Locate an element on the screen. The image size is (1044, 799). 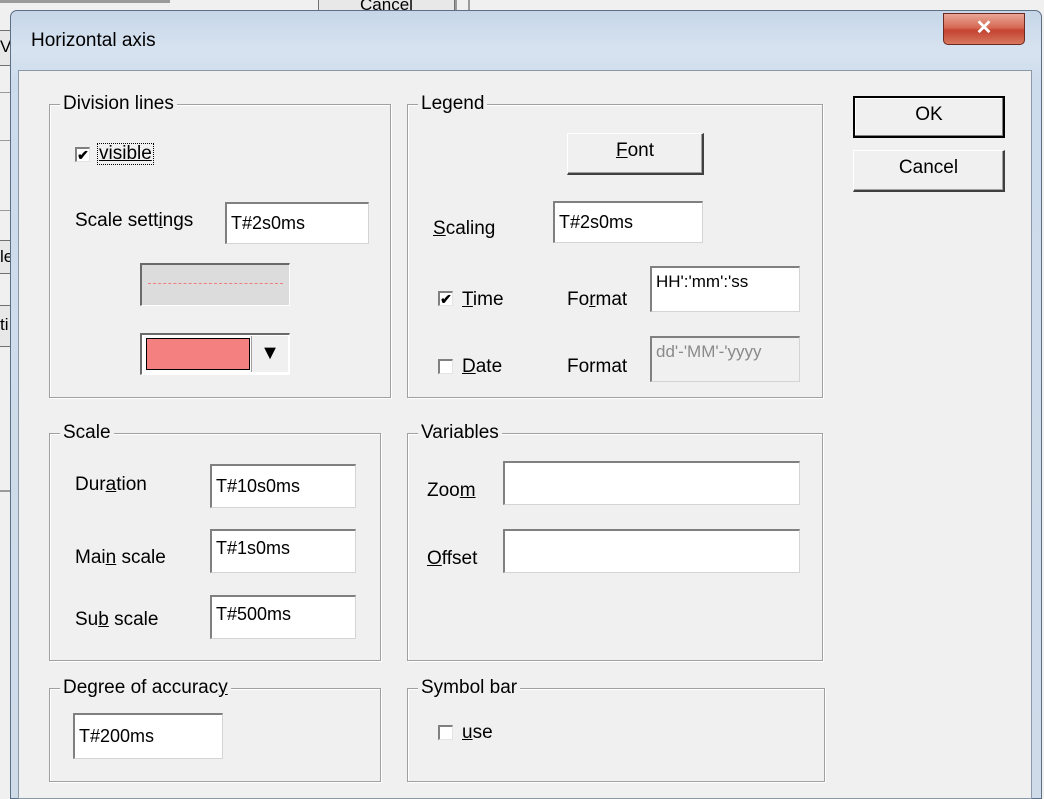
ok-button: OK is located at coordinates (929, 117).